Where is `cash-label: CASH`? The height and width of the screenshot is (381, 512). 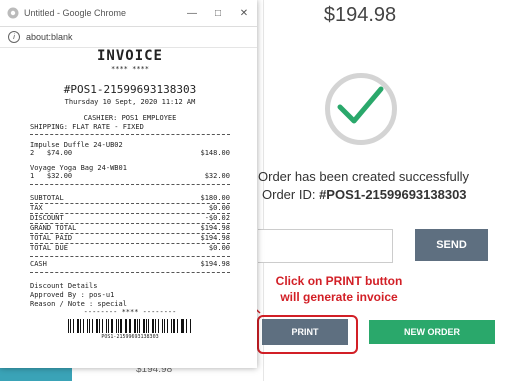
cash-label: CASH is located at coordinates (38, 264).